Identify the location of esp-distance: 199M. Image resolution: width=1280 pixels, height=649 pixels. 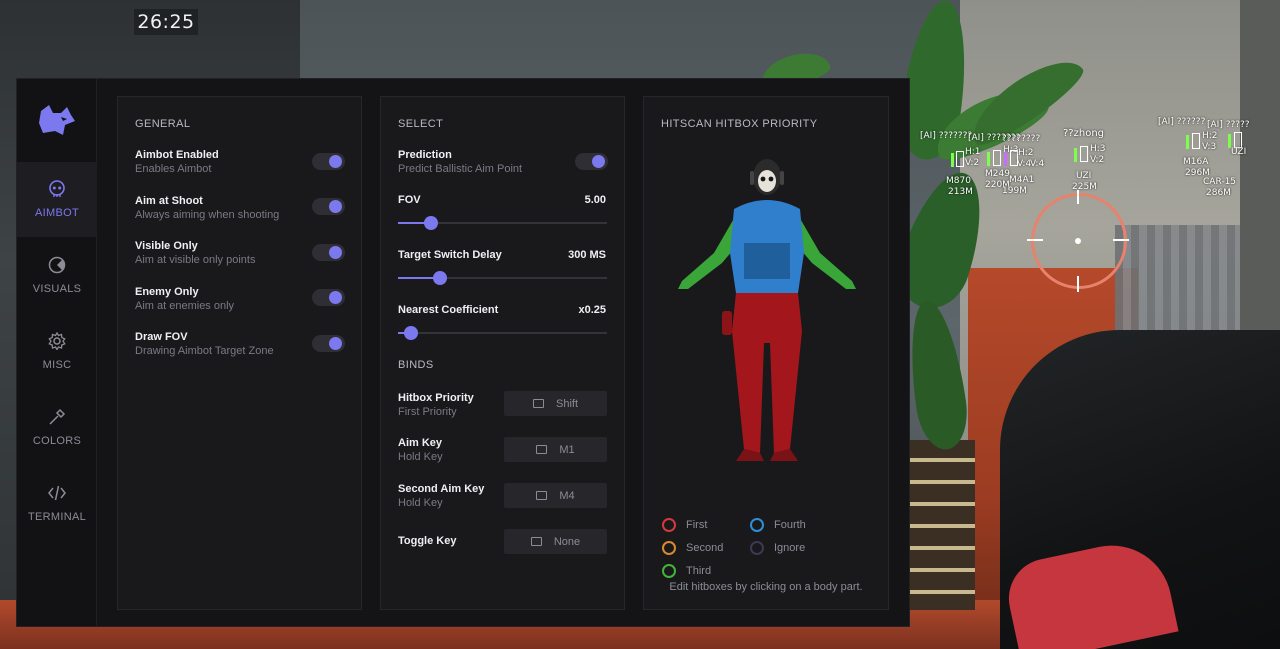
(1014, 191).